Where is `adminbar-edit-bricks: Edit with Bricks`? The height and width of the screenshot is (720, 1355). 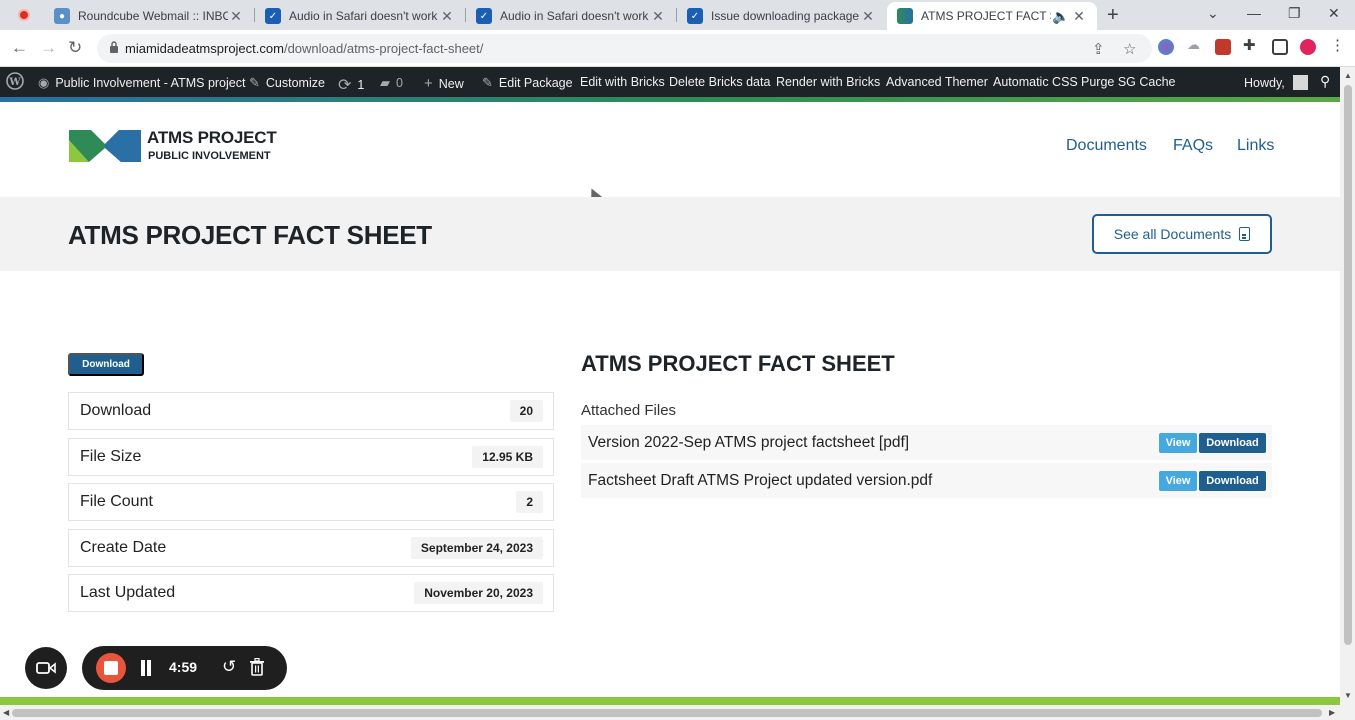 adminbar-edit-bricks: Edit with Bricks is located at coordinates (622, 82).